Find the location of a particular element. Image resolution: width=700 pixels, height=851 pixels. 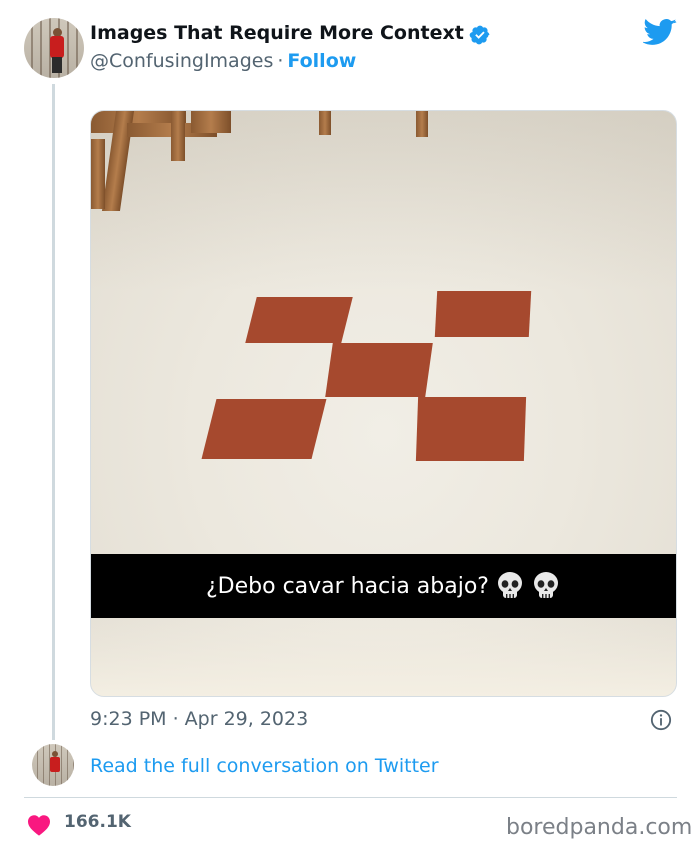

follow-button: Follow is located at coordinates (321, 61).